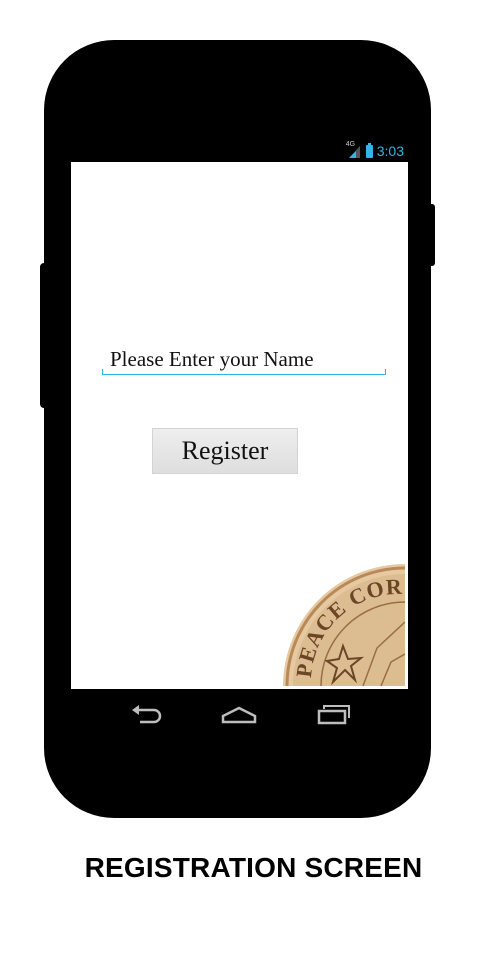  Describe the element at coordinates (369, 150) in the screenshot. I see `battery-icon` at that location.